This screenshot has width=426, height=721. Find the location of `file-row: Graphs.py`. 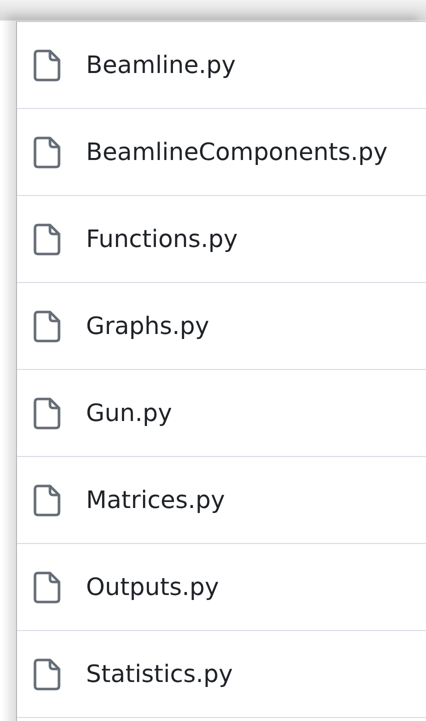

file-row: Graphs.py is located at coordinates (221, 326).